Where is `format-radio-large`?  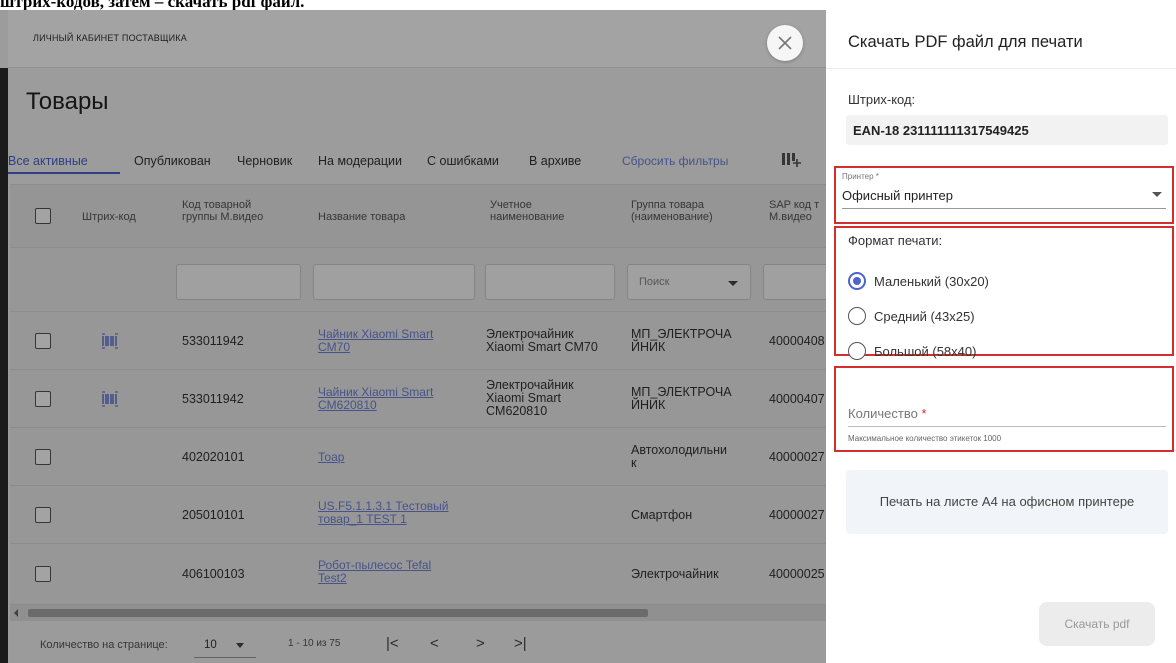
format-radio-large is located at coordinates (857, 351).